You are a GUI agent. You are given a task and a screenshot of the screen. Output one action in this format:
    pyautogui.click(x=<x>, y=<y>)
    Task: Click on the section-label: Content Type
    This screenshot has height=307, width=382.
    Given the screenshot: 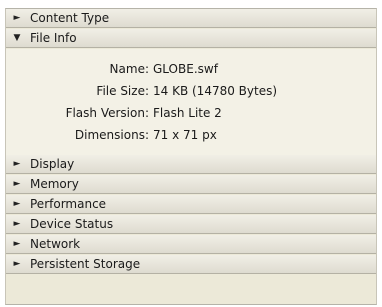 What is the action you would take?
    pyautogui.click(x=70, y=18)
    